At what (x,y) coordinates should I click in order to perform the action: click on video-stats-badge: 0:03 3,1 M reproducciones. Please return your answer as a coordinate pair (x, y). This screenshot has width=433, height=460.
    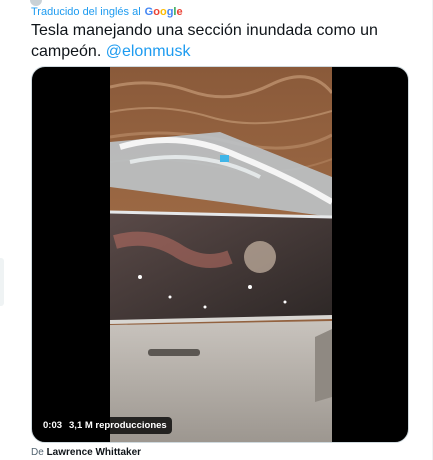
    Looking at the image, I should click on (105, 425).